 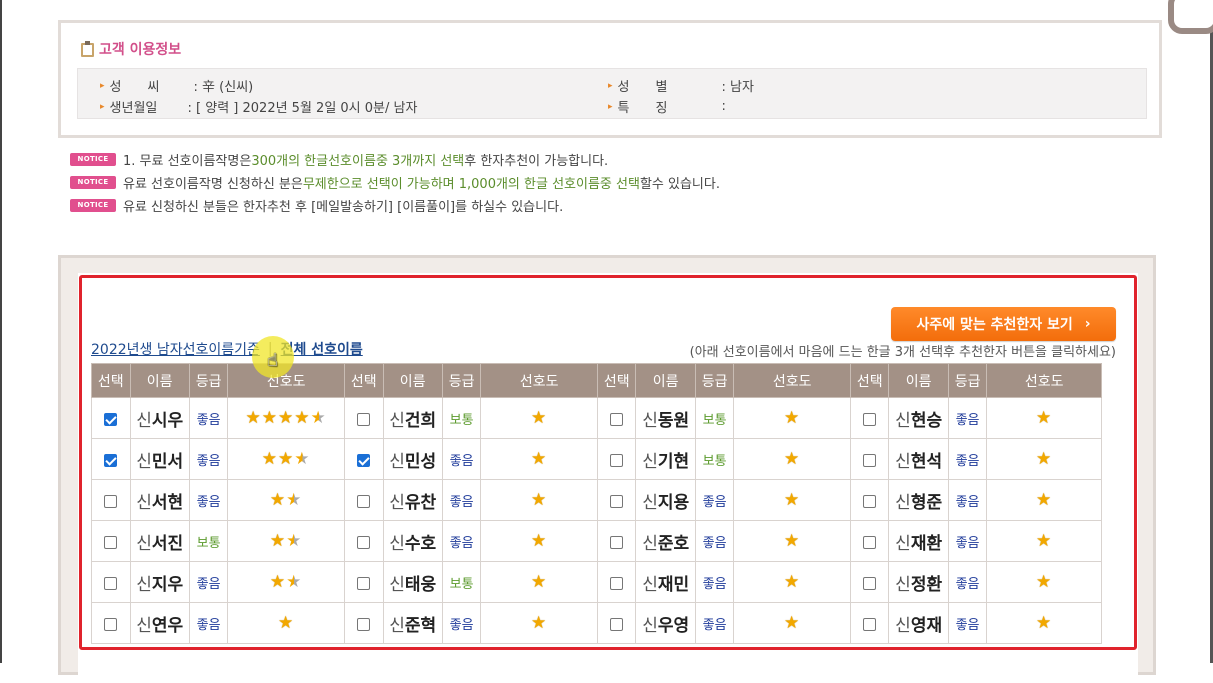 I want to click on name-cell: 신준호, so click(x=665, y=541).